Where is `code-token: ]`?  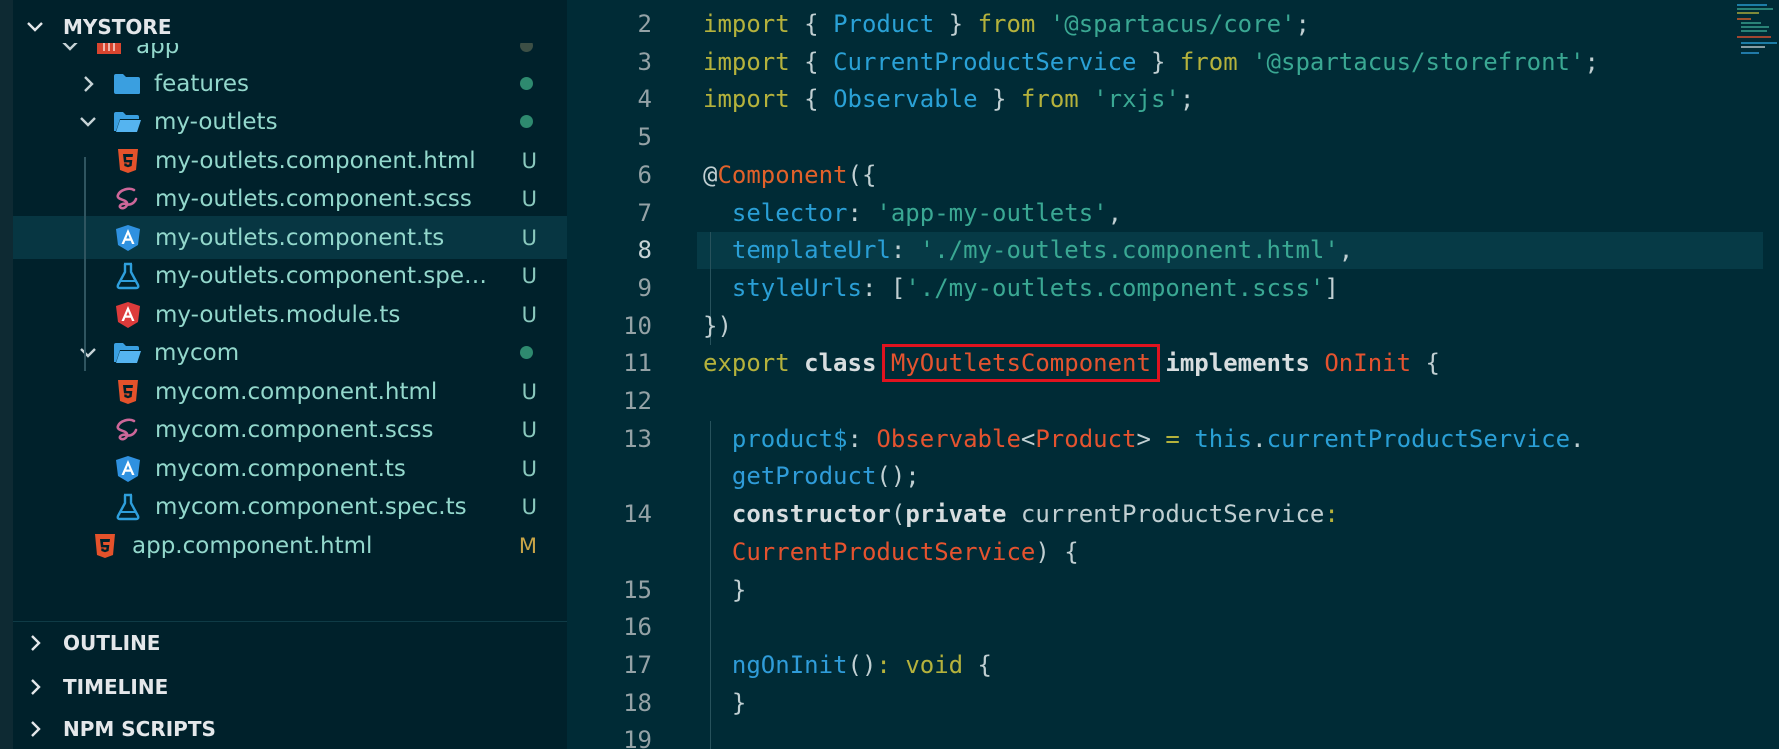
code-token: ] is located at coordinates (1331, 287).